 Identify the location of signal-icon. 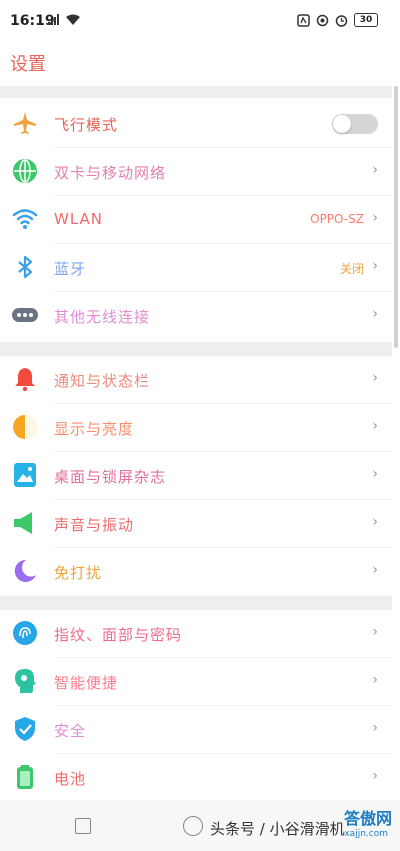
(53, 19).